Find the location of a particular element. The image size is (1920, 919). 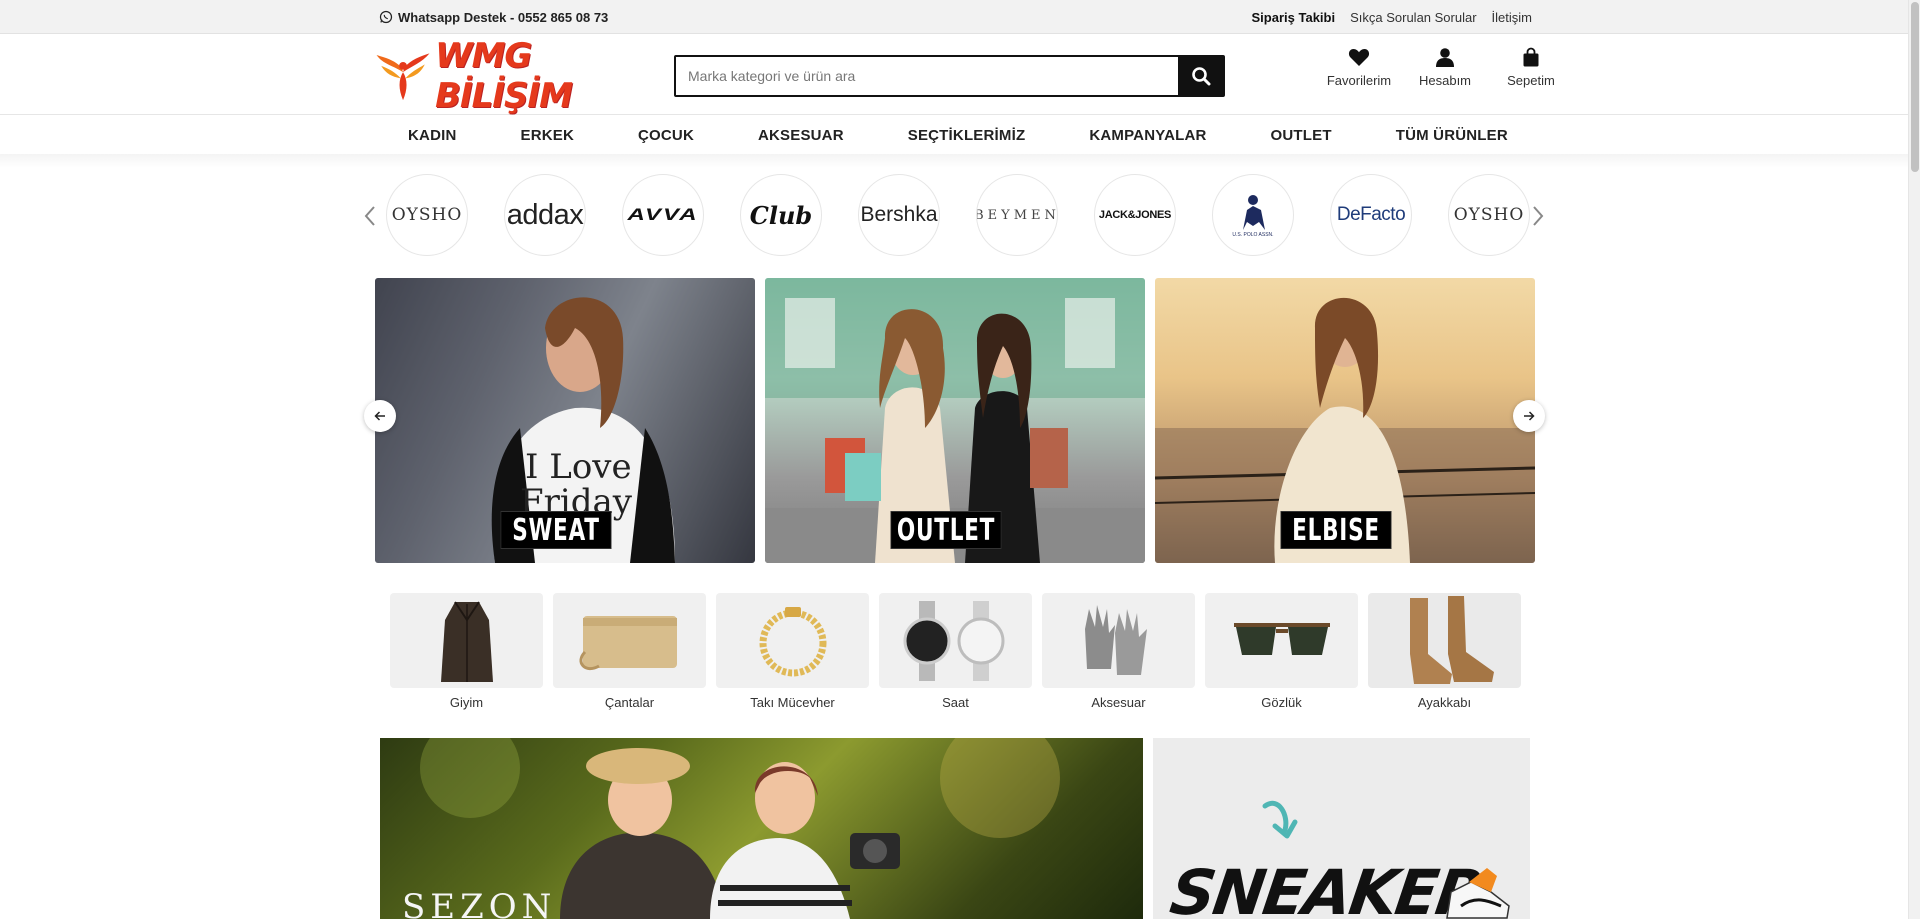

arrow-left-icon is located at coordinates (379, 416).